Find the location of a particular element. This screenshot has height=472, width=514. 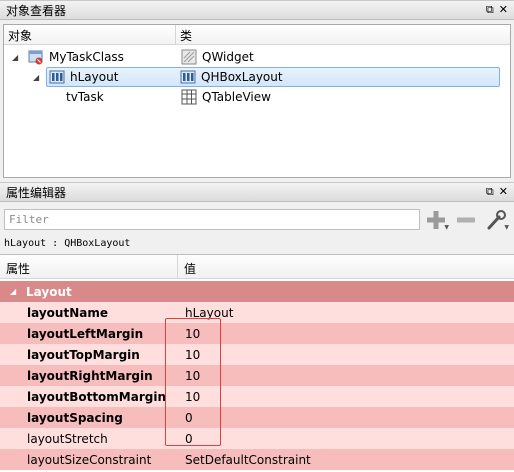

column-header-object: 对象 is located at coordinates (90, 34).